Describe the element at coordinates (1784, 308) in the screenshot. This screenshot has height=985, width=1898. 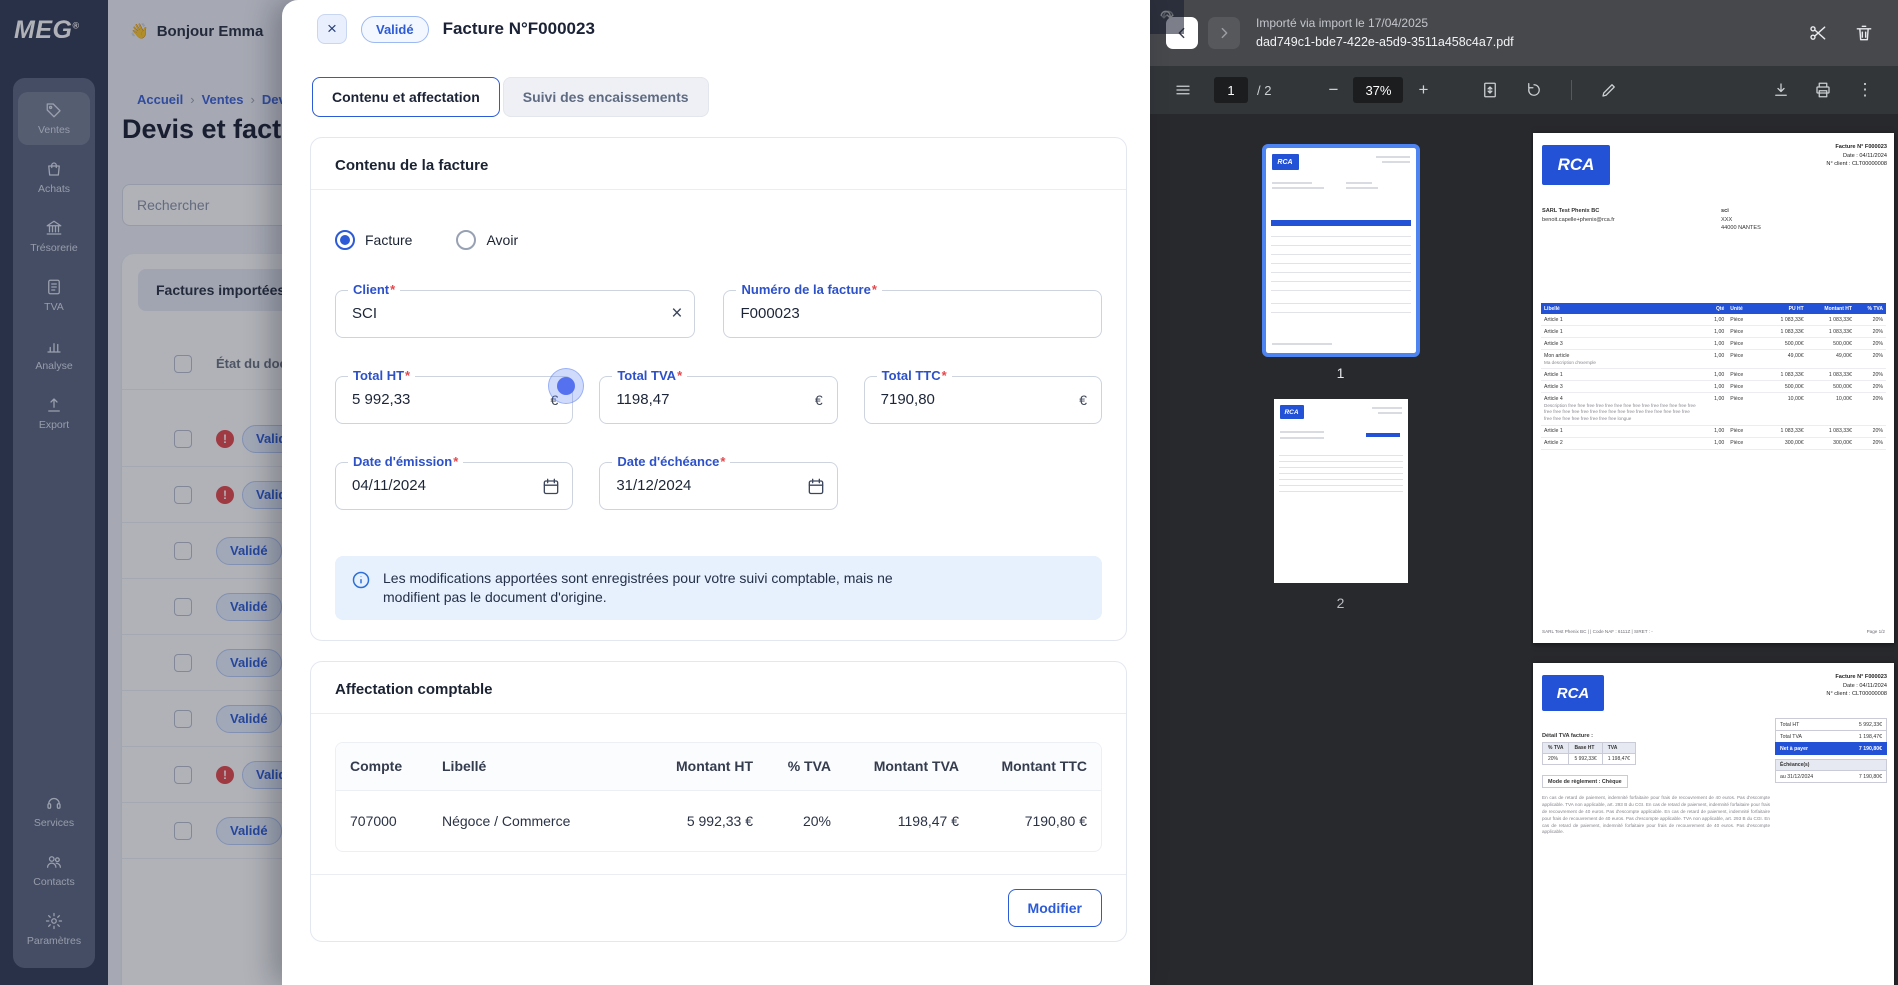
I see `inv-col-pu: PU HT` at that location.